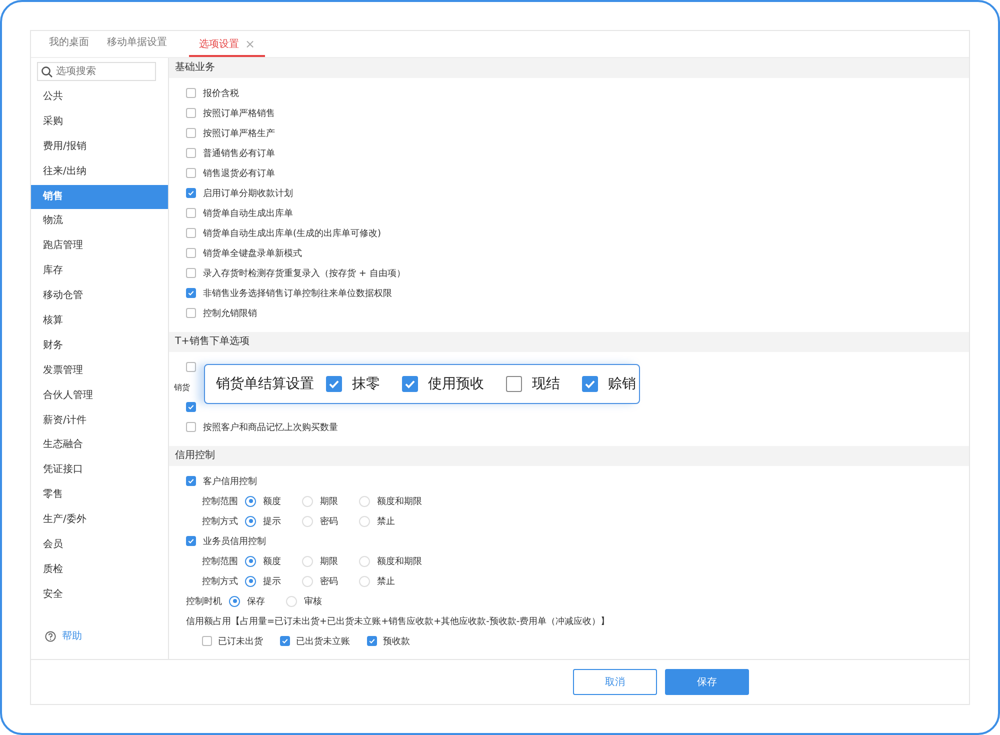  Describe the element at coordinates (221, 94) in the screenshot. I see `option-label: 报价含税` at that location.